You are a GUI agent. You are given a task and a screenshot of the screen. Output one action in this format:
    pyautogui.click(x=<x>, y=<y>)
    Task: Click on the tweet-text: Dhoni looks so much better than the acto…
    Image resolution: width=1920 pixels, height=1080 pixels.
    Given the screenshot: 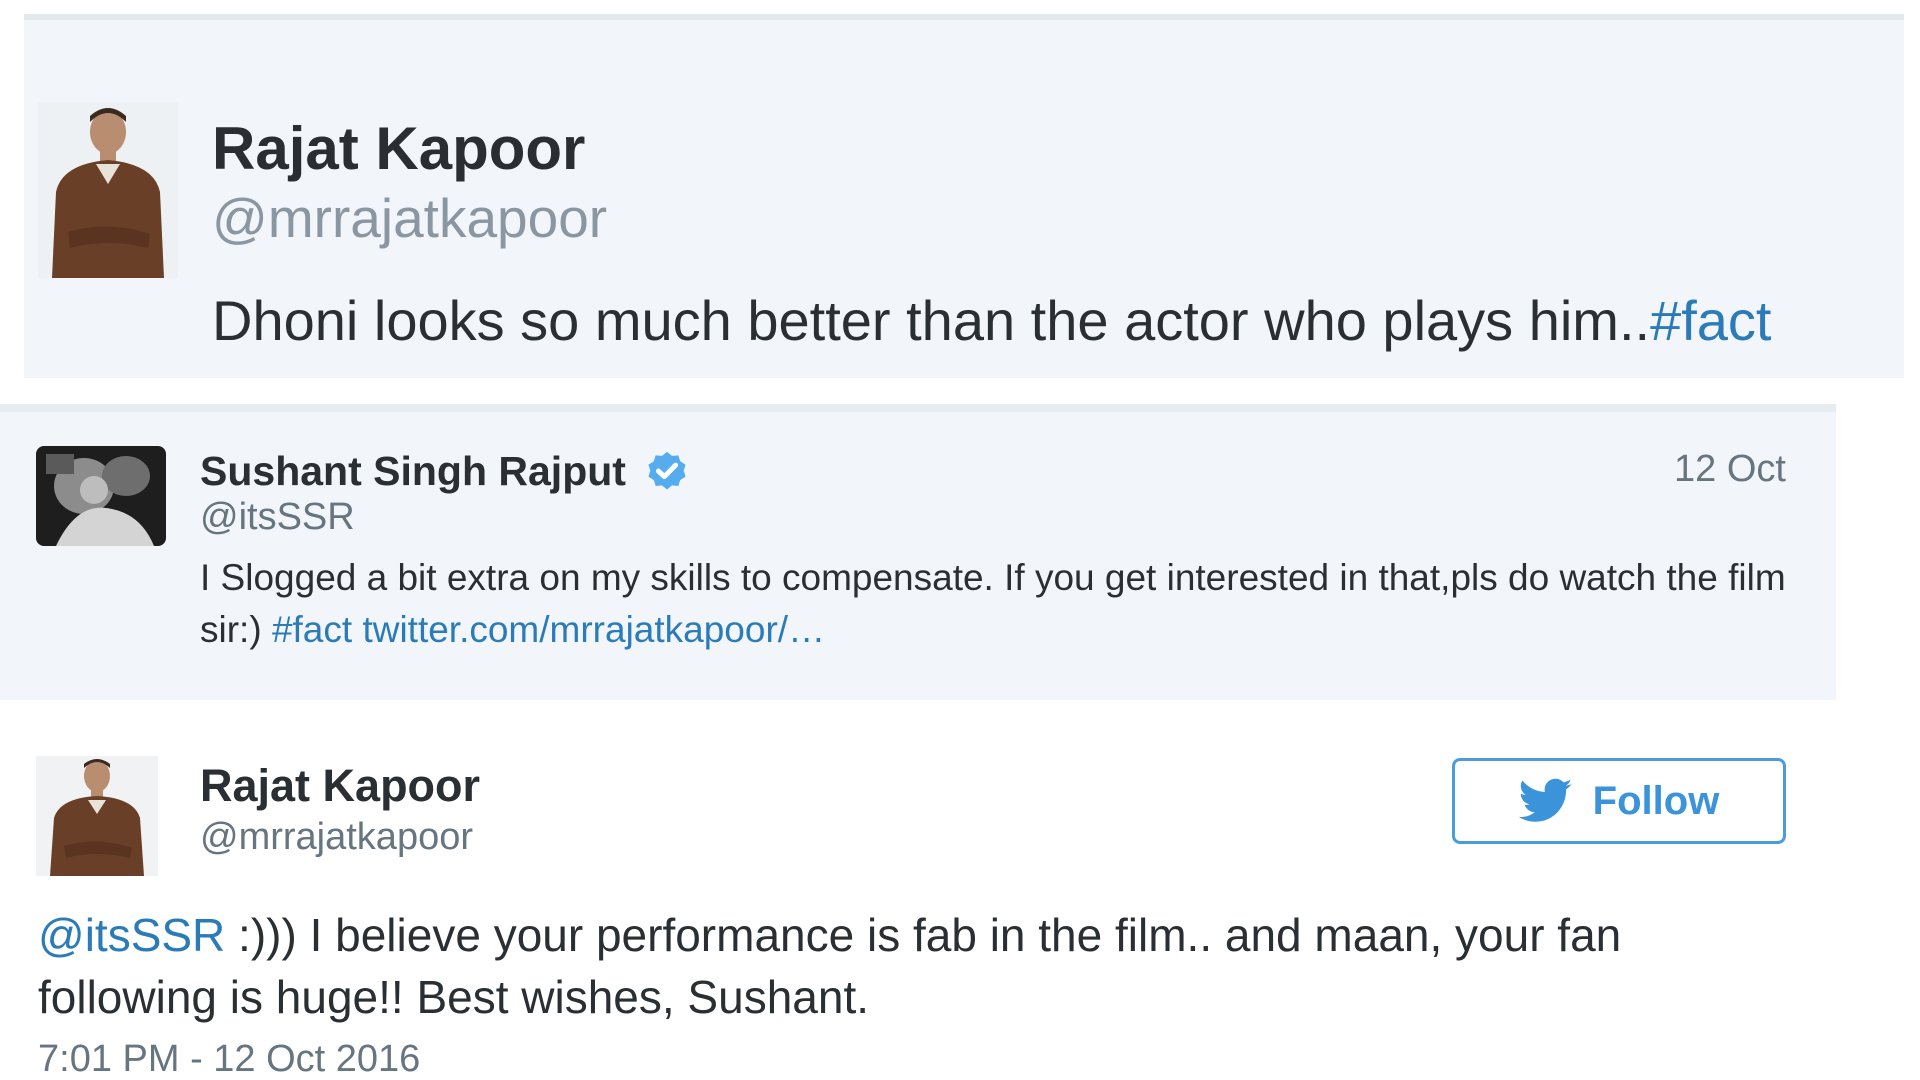 What is the action you would take?
    pyautogui.click(x=991, y=320)
    